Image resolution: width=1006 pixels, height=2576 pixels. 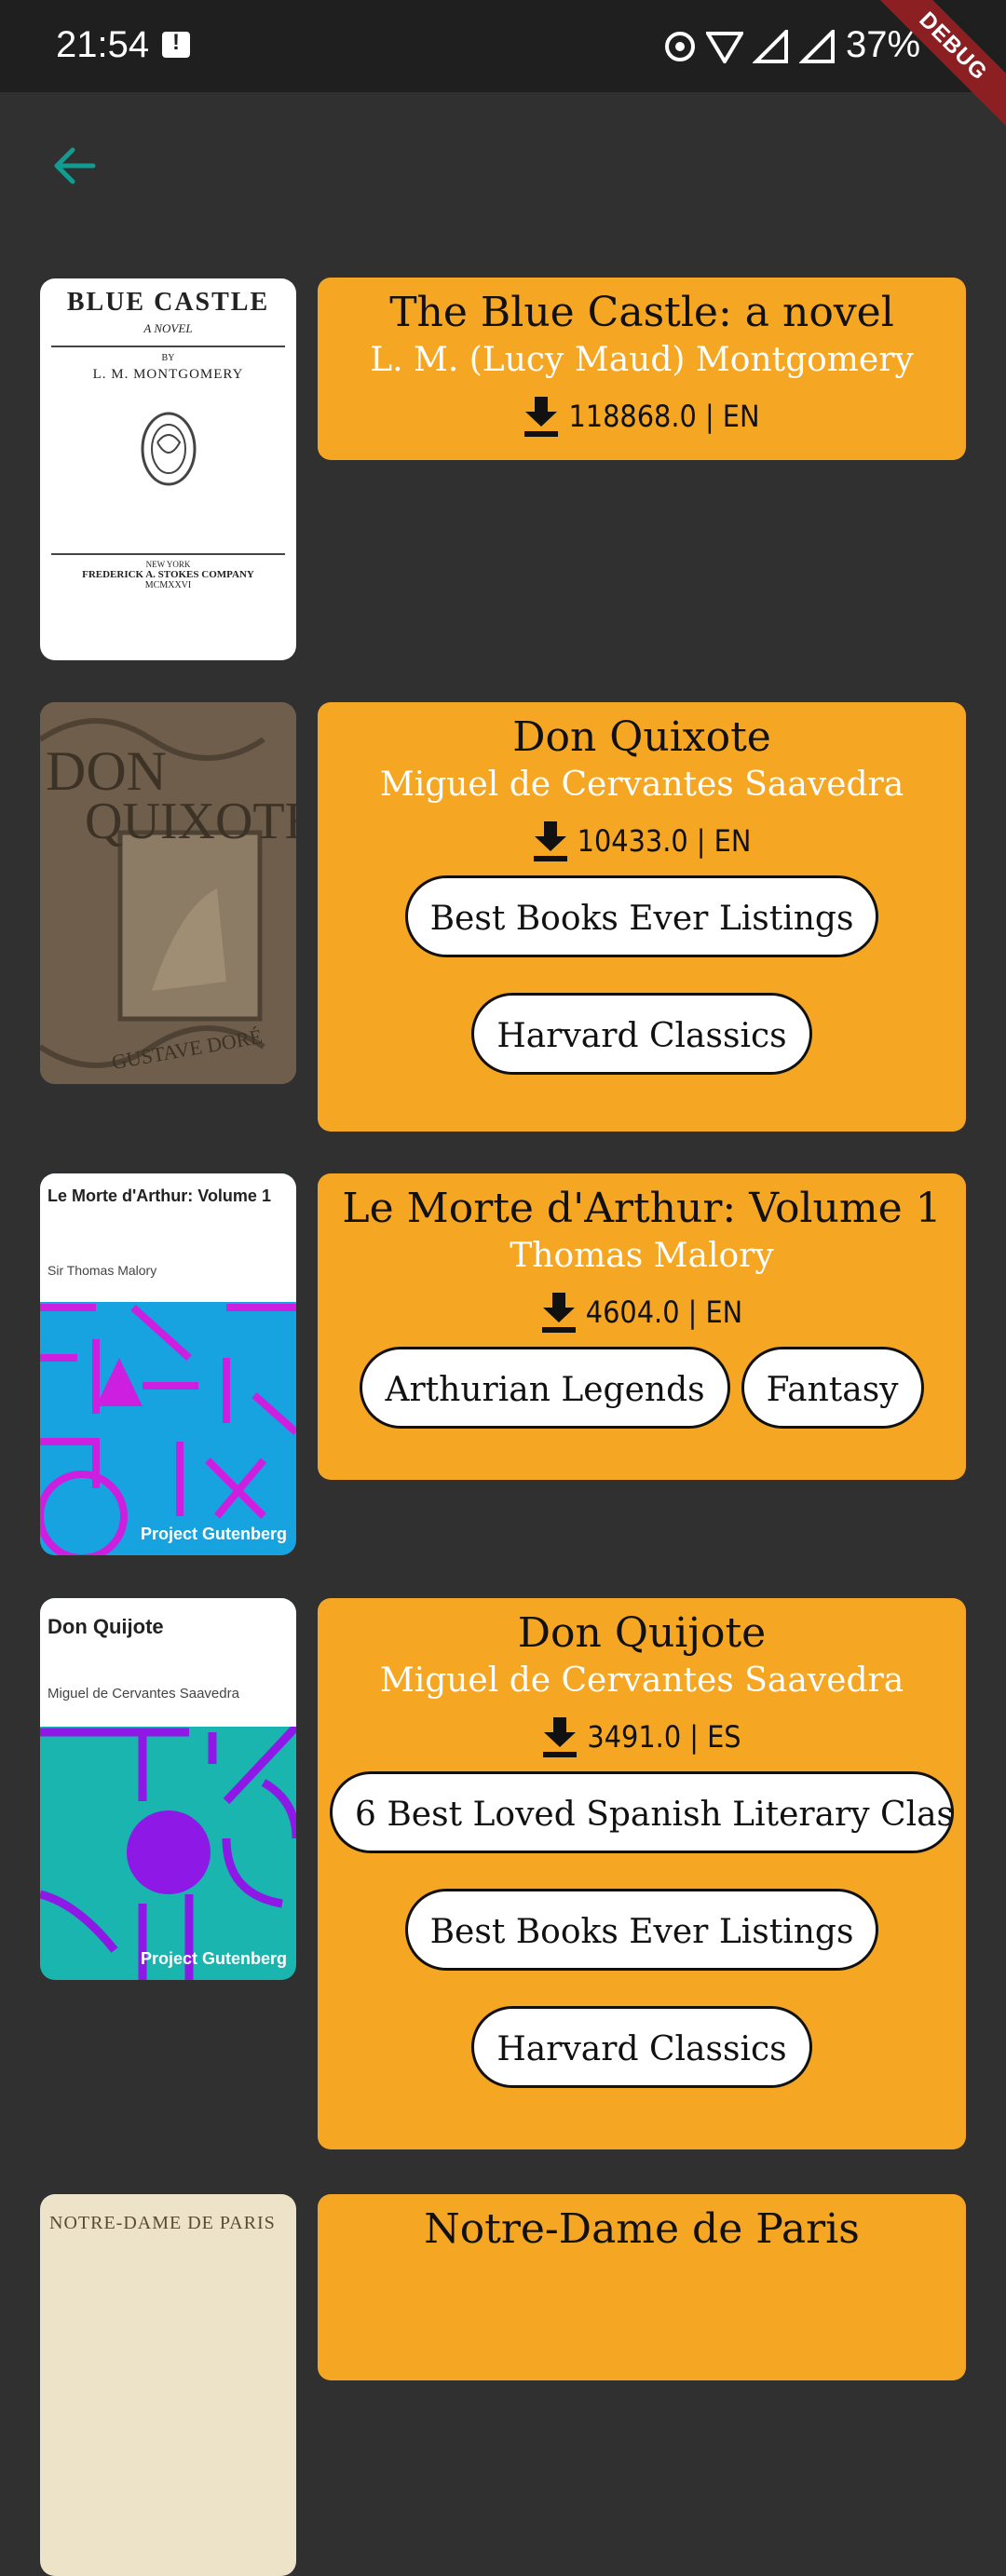 I want to click on cover-publisher: FREDERICK A. STOKES COMPANY, so click(x=168, y=574).